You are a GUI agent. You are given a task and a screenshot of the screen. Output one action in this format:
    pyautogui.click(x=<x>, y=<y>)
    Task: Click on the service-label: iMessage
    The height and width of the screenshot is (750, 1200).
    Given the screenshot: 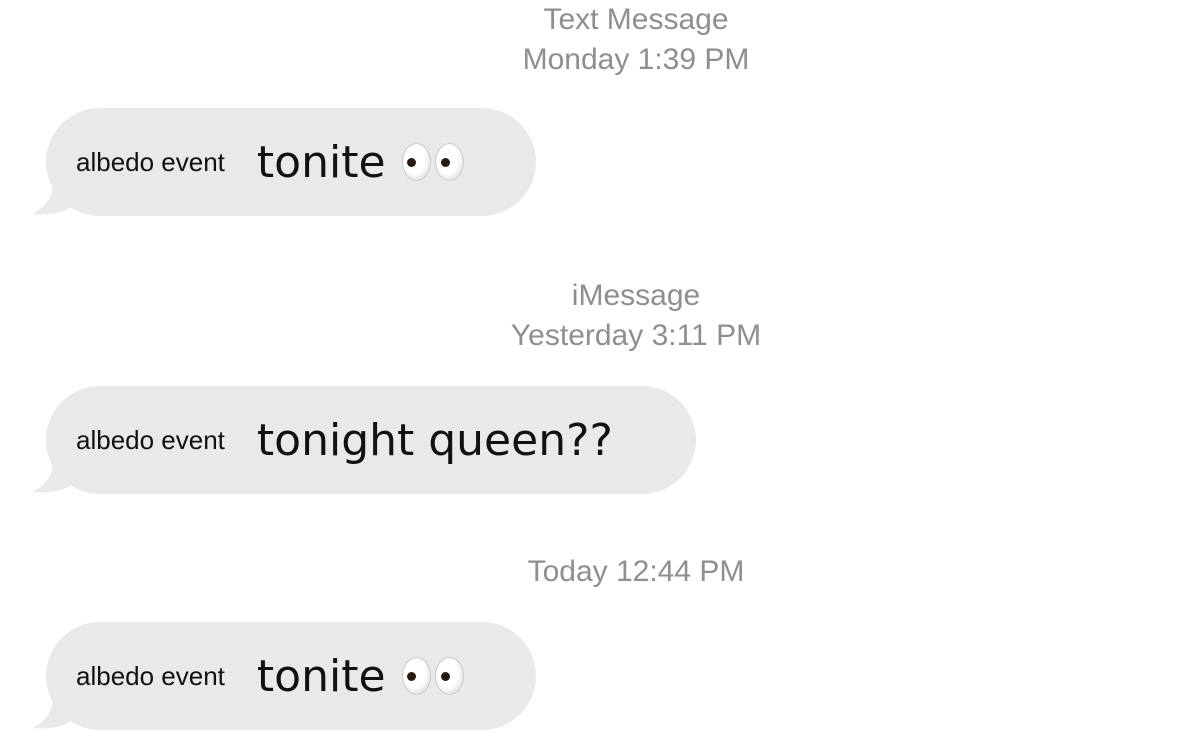 What is the action you would take?
    pyautogui.click(x=636, y=295)
    